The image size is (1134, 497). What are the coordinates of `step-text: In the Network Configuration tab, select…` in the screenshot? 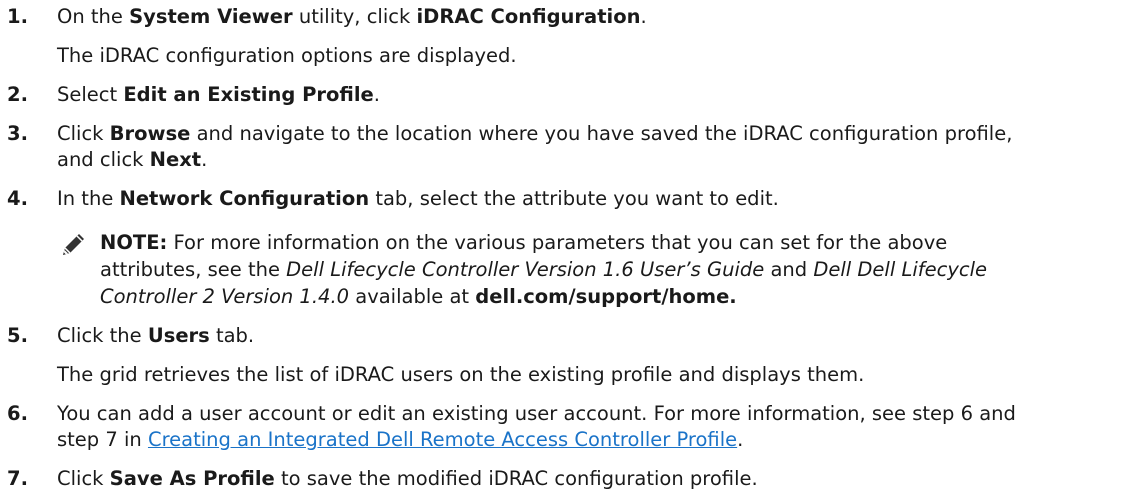 It's located at (418, 198).